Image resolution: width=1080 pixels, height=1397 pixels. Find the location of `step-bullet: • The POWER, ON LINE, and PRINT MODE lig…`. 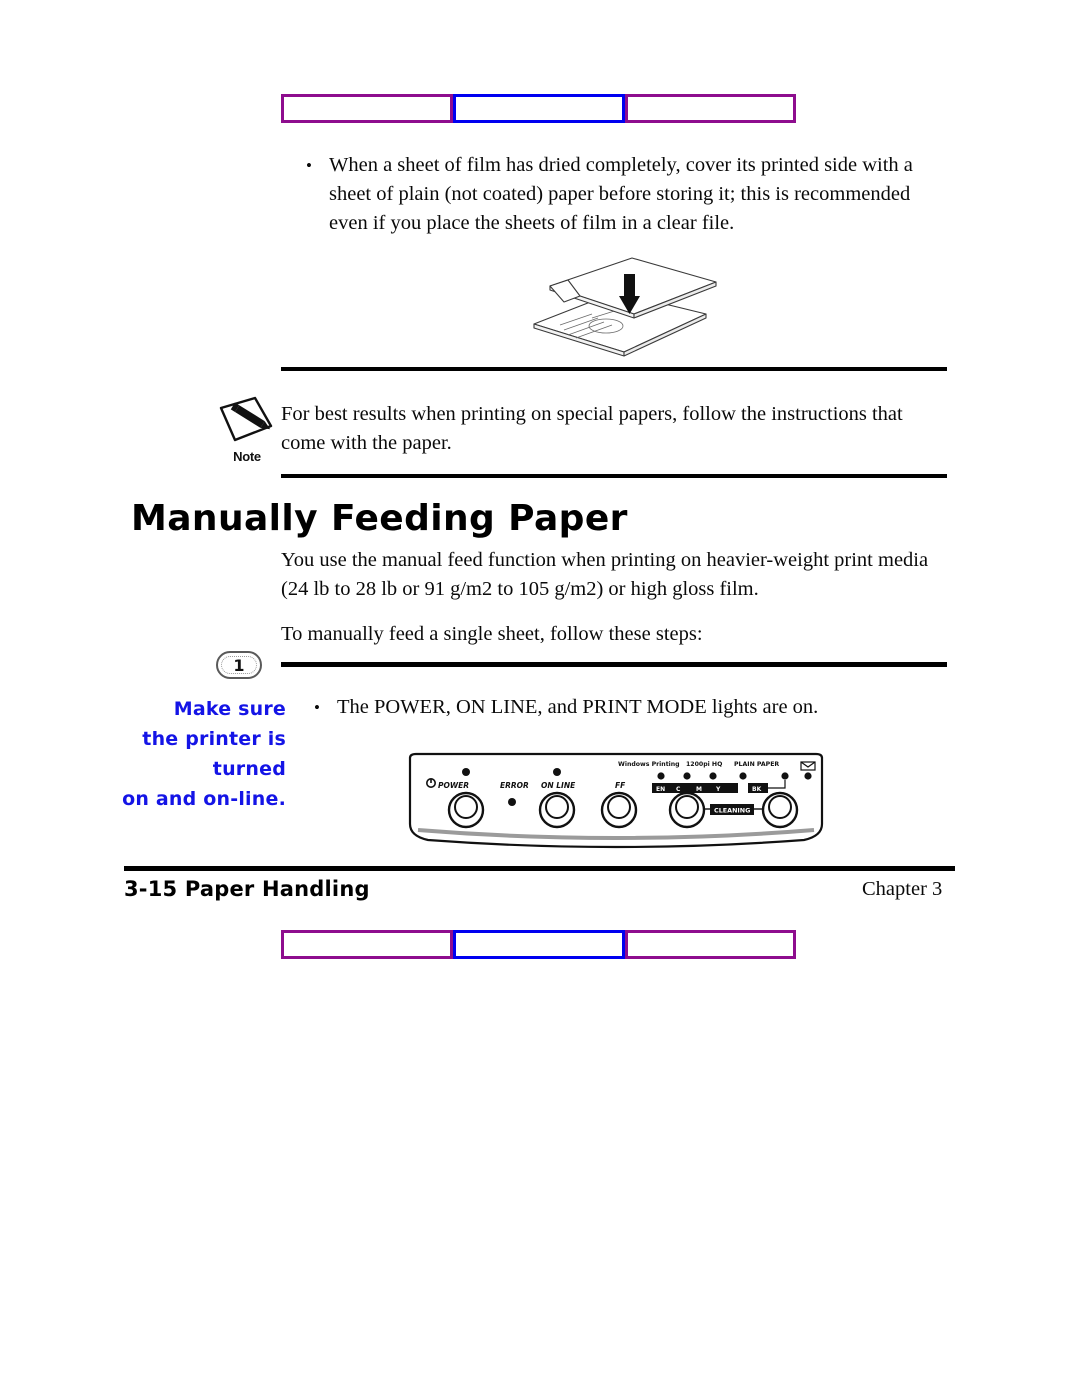

step-bullet: • The POWER, ON LINE, and PRINT MODE lig… is located at coordinates (624, 707).